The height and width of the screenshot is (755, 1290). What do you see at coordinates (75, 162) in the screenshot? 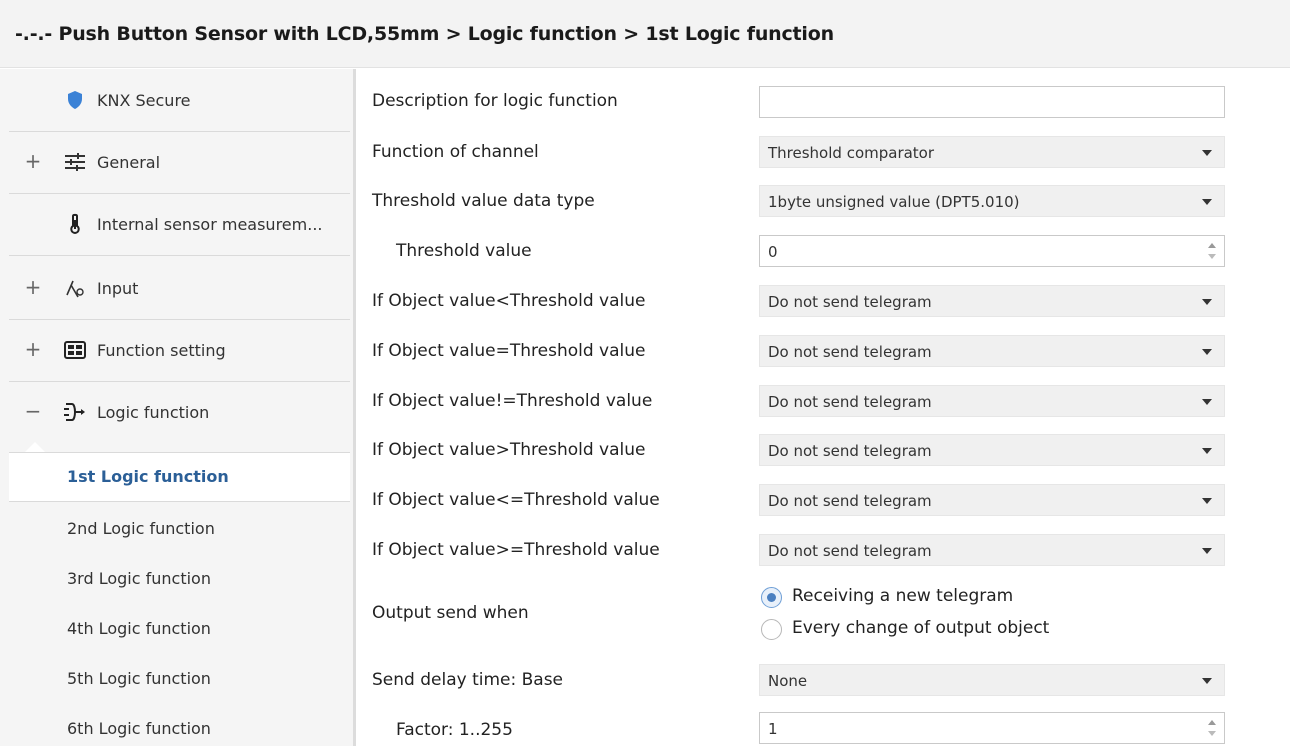
I see `sliders-icon` at bounding box center [75, 162].